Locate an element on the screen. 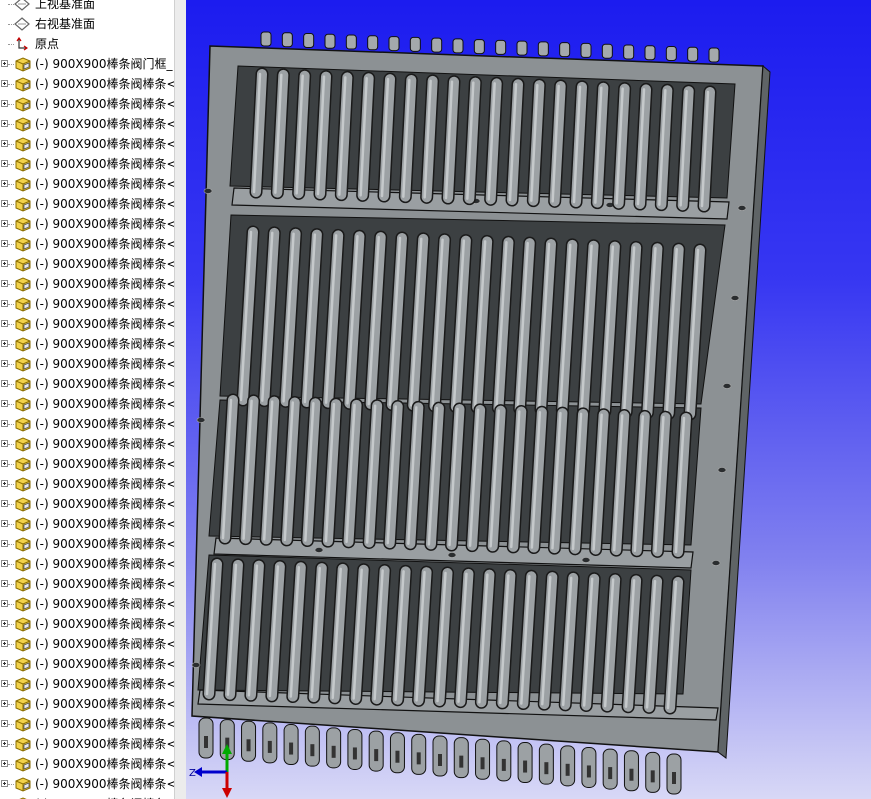  top-peg is located at coordinates (650, 53).